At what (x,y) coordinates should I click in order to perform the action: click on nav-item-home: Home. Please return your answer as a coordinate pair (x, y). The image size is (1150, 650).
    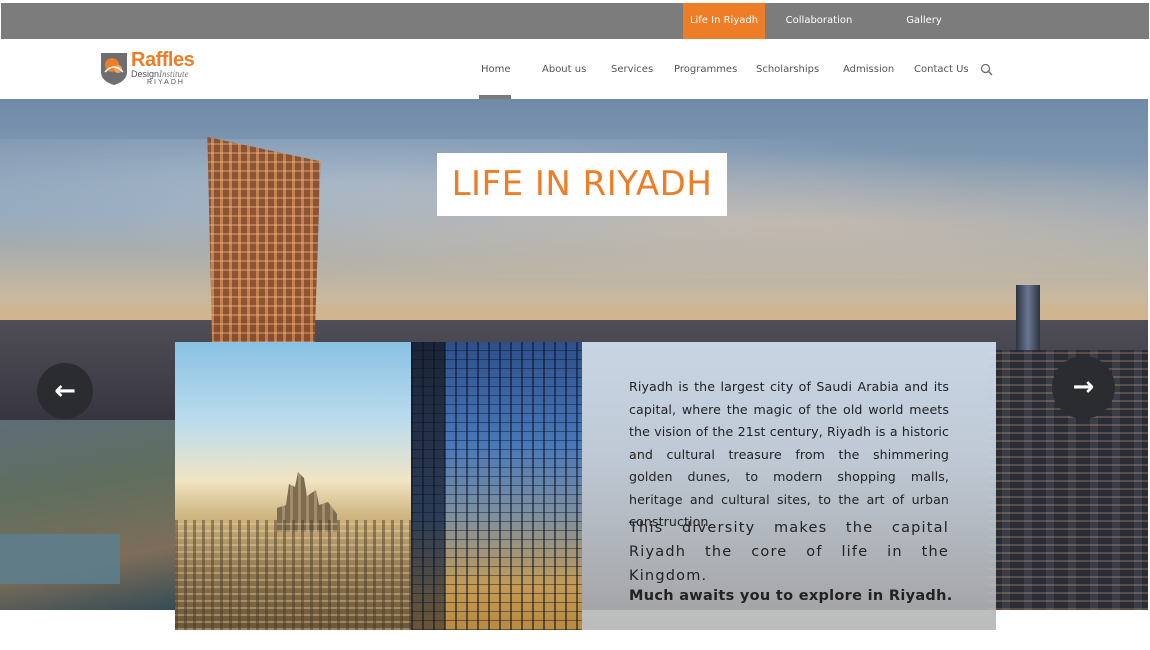
    Looking at the image, I should click on (496, 69).